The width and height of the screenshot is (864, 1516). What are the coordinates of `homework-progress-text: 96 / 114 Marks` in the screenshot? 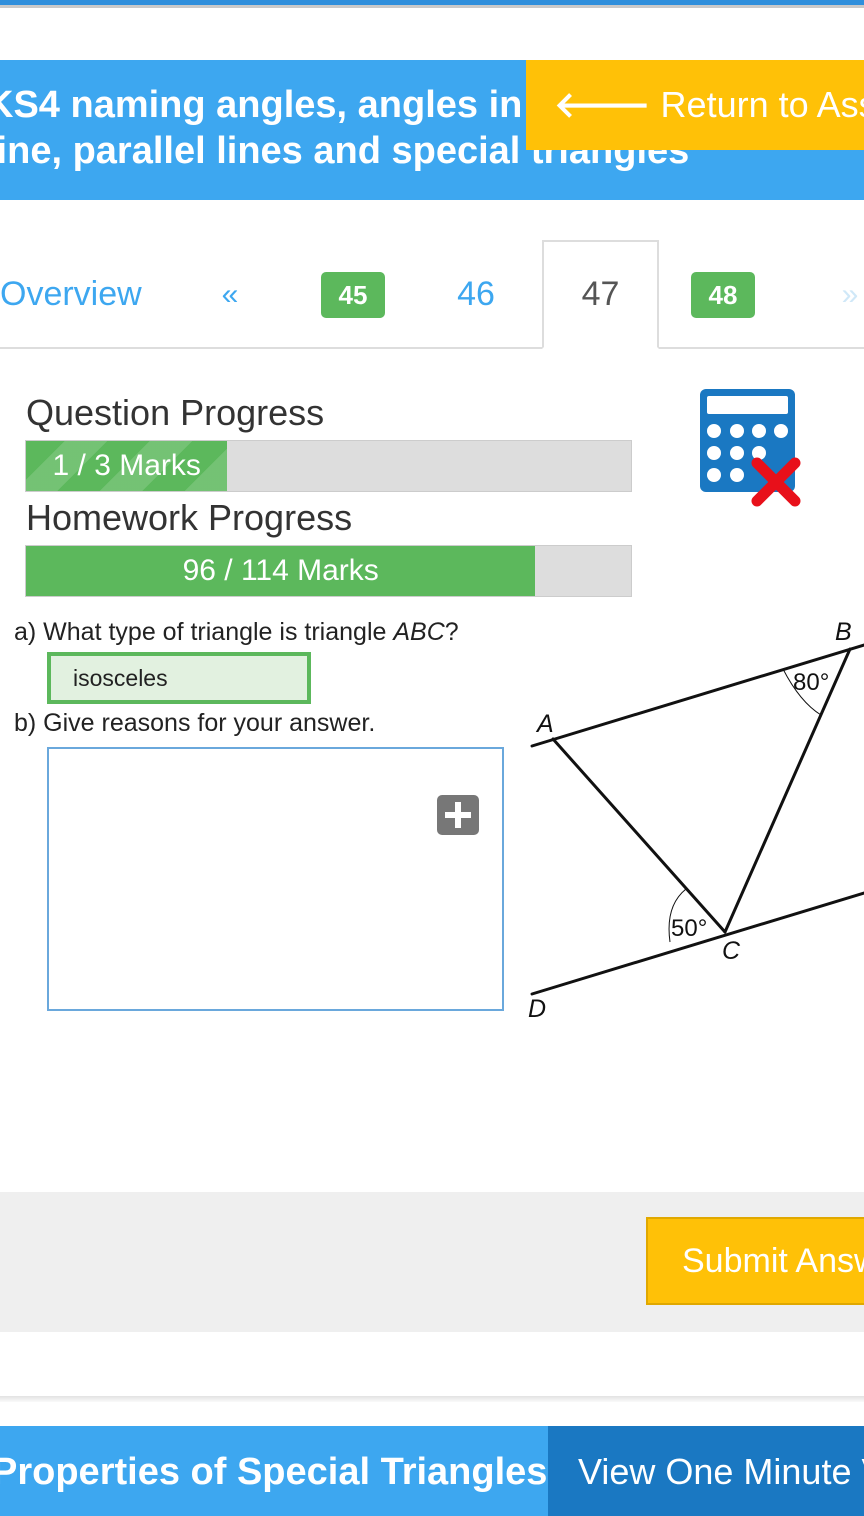 It's located at (280, 570).